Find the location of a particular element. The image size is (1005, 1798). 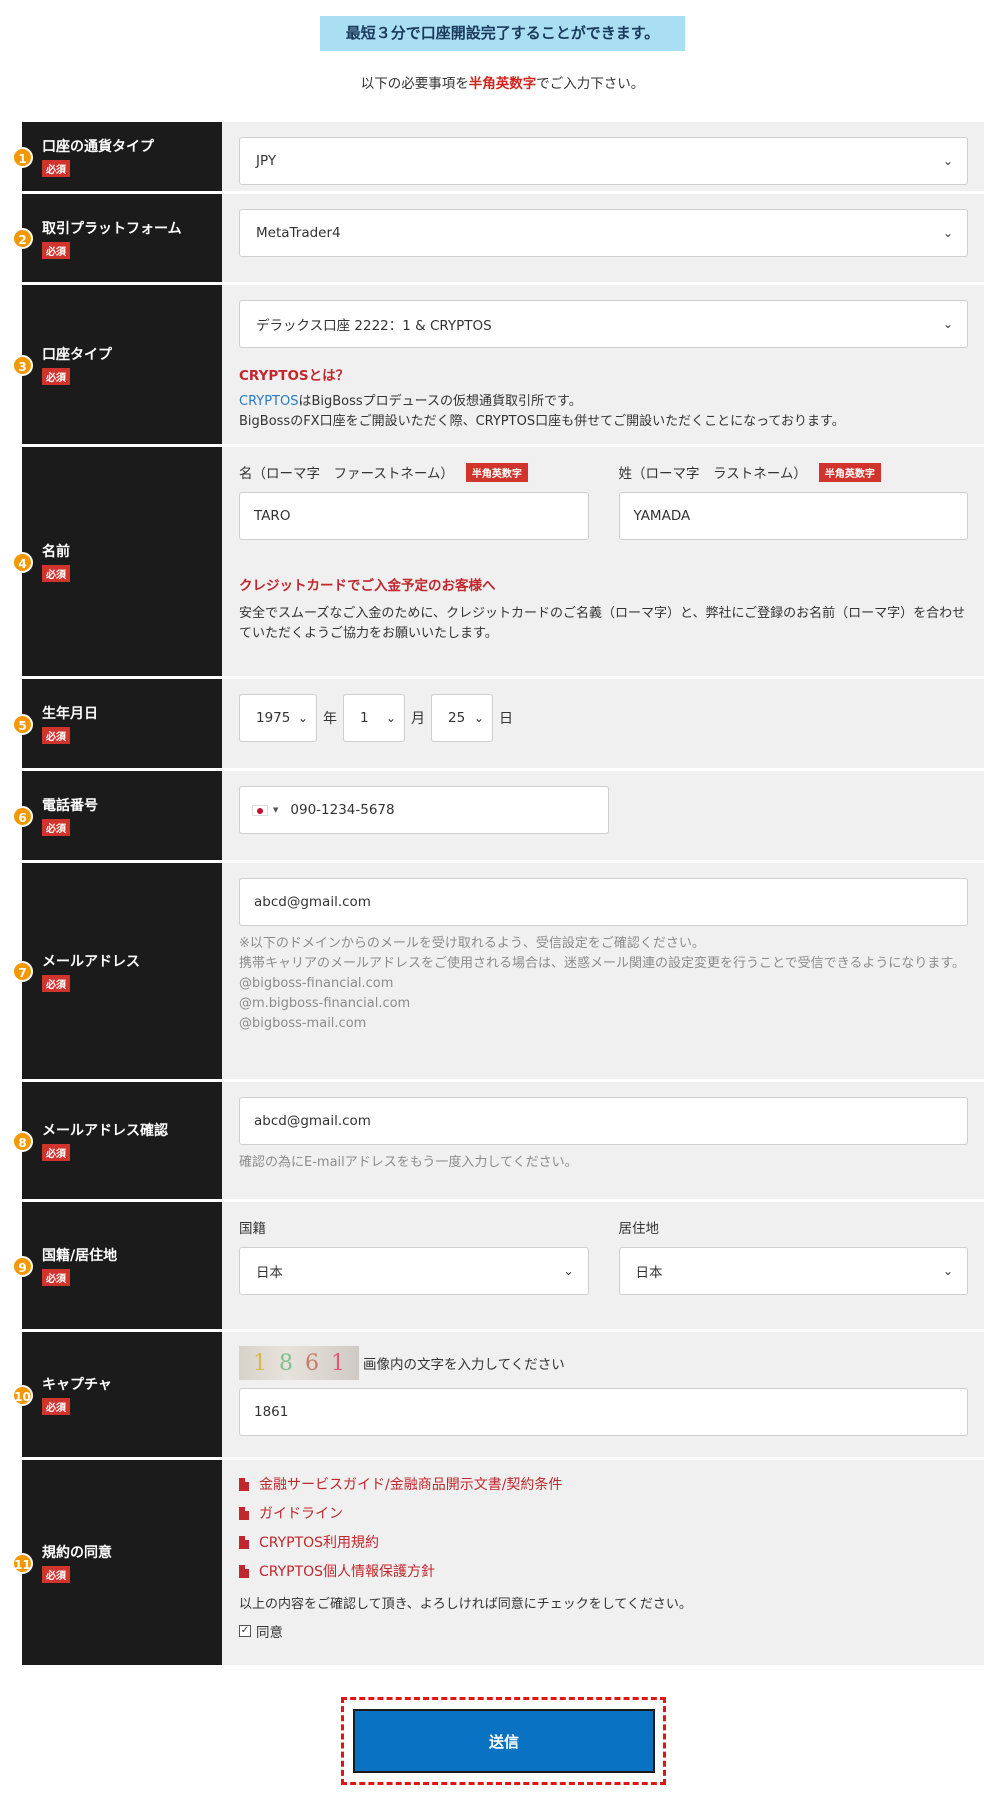

step-number: 5 is located at coordinates (22, 724).